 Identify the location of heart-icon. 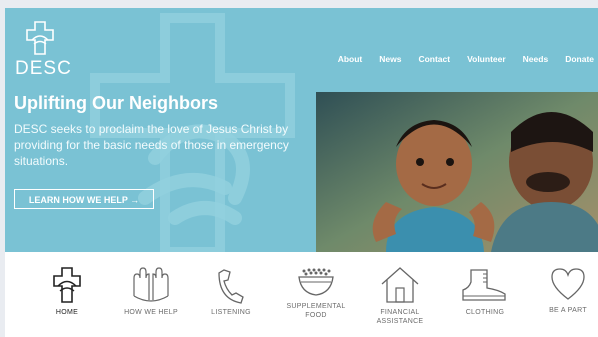
(568, 284).